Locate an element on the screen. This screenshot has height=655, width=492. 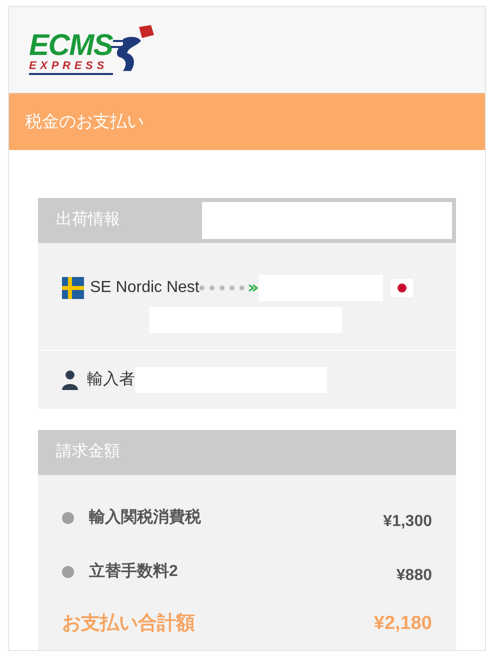
fee-label: 立替手数料2 is located at coordinates (133, 571).